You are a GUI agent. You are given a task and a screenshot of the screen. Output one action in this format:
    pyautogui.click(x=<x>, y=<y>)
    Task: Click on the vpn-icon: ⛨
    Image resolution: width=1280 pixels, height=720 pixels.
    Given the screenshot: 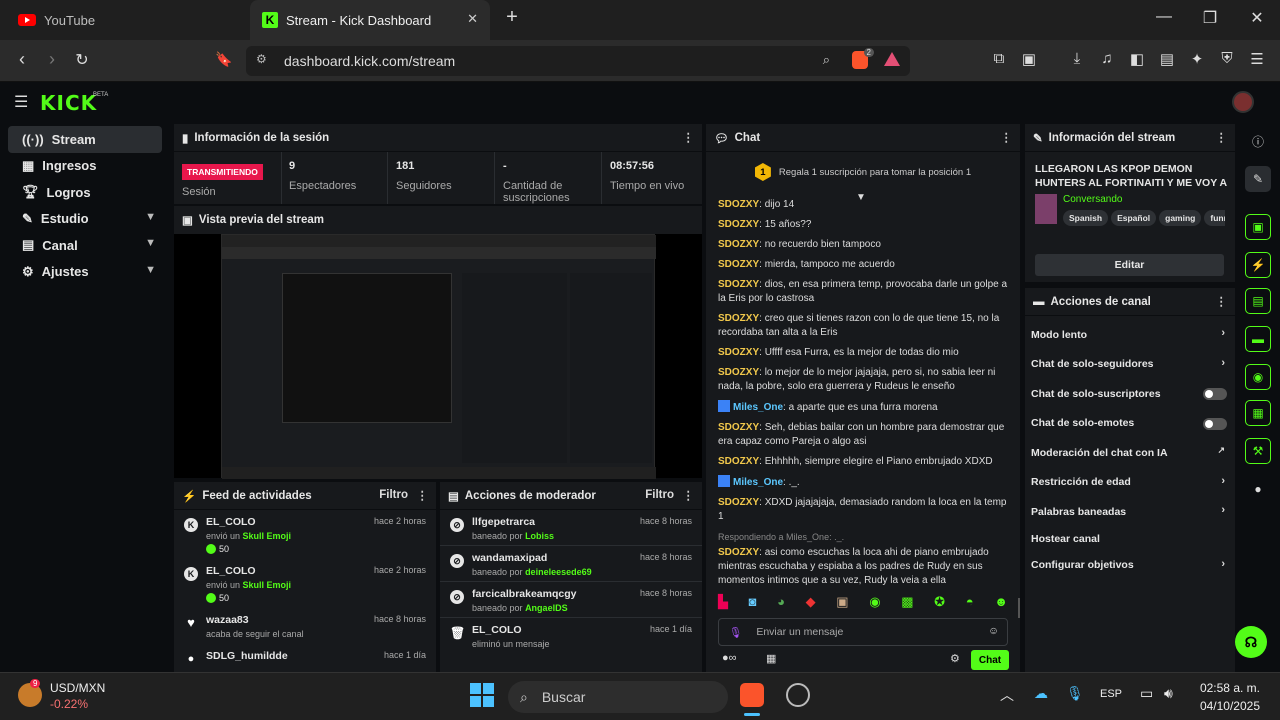 What is the action you would take?
    pyautogui.click(x=1227, y=58)
    